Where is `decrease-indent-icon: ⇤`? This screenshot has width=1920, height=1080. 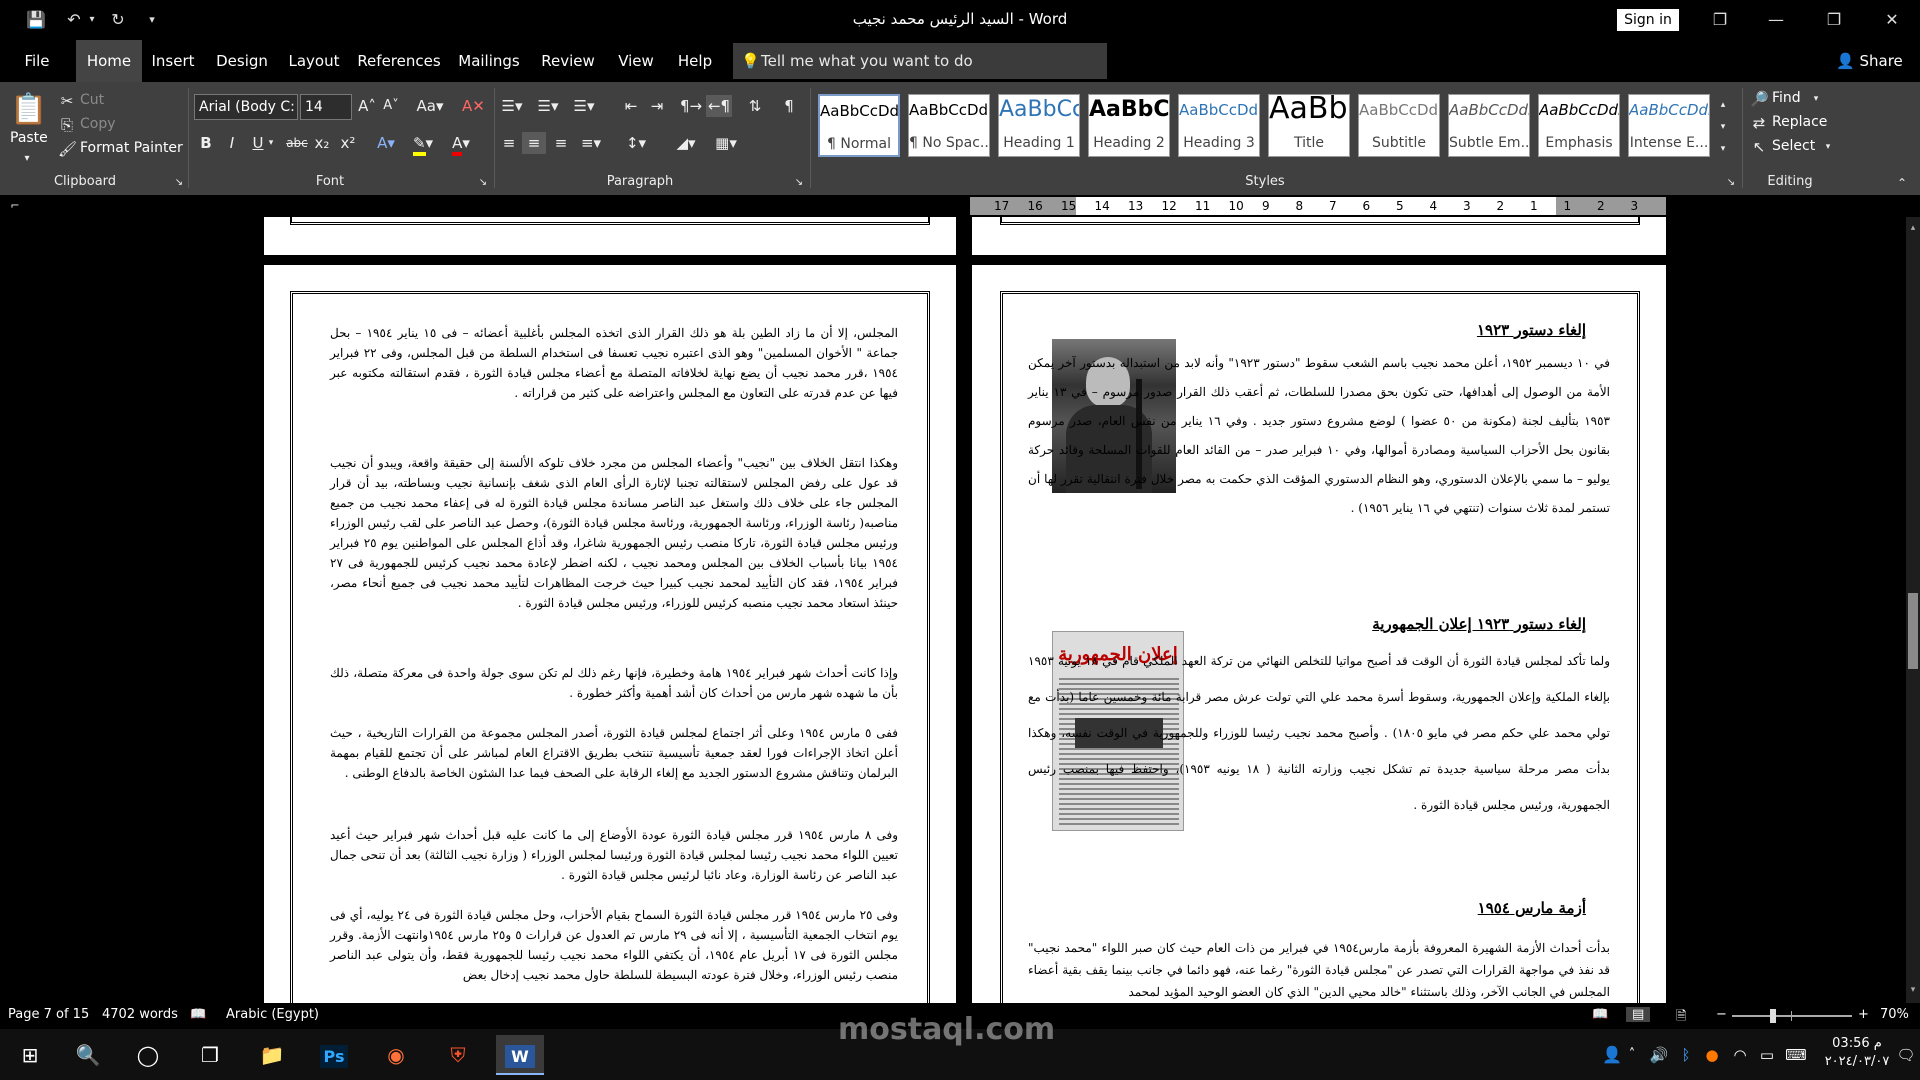 decrease-indent-icon: ⇤ is located at coordinates (631, 106).